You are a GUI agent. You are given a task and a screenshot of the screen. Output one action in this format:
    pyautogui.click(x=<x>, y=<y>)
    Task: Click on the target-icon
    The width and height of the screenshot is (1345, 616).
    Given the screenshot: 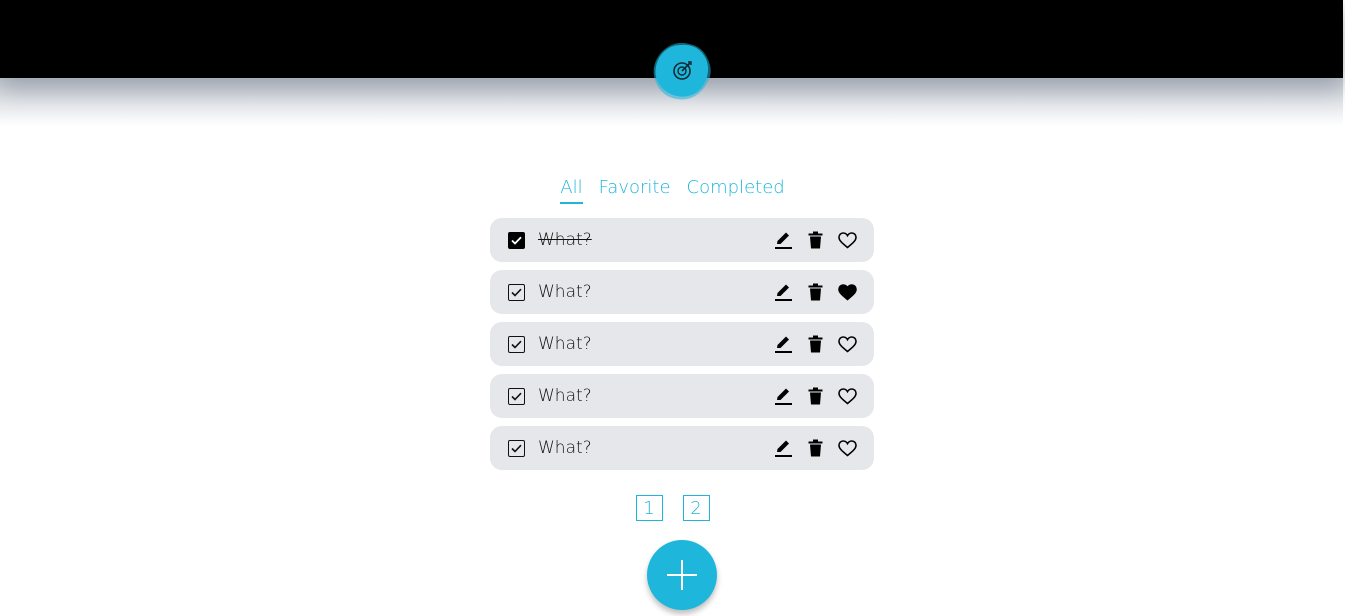 What is the action you would take?
    pyautogui.click(x=682, y=71)
    